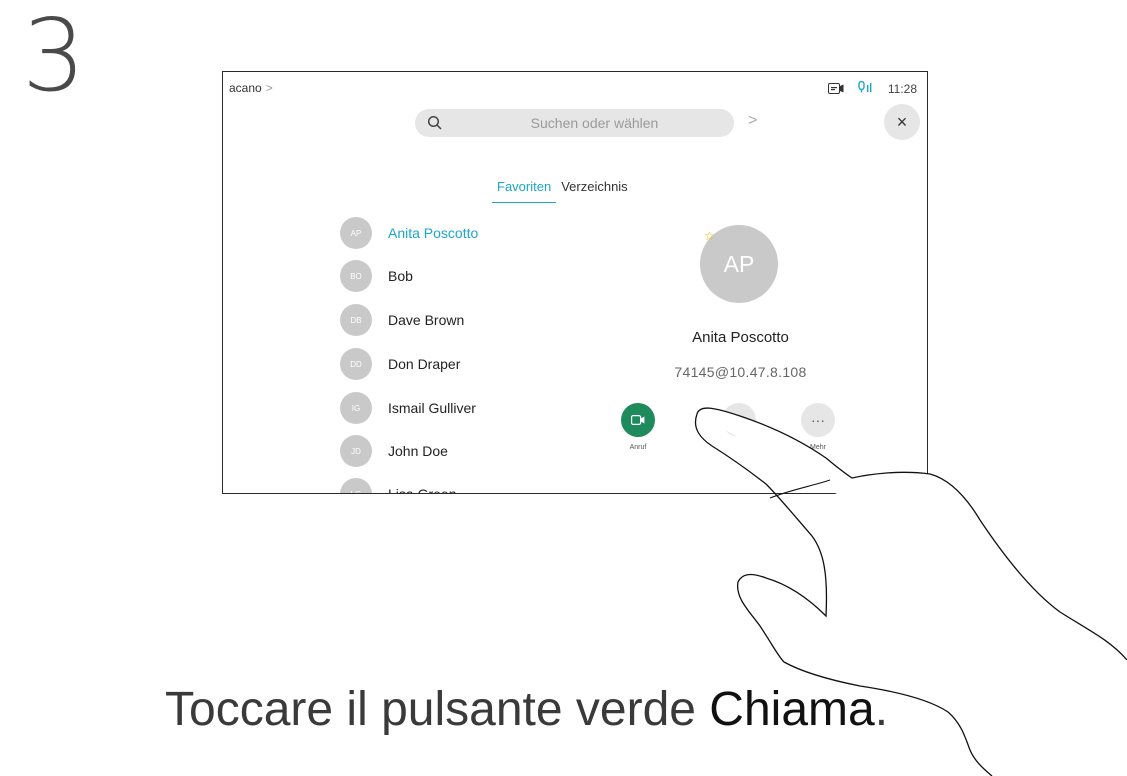 The height and width of the screenshot is (776, 1127). I want to click on more-button-label: Mehr, so click(818, 447).